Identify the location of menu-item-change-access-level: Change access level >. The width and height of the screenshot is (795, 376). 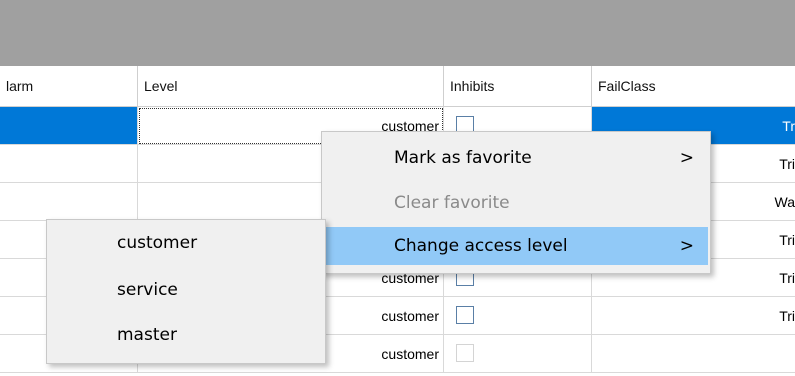
(516, 246).